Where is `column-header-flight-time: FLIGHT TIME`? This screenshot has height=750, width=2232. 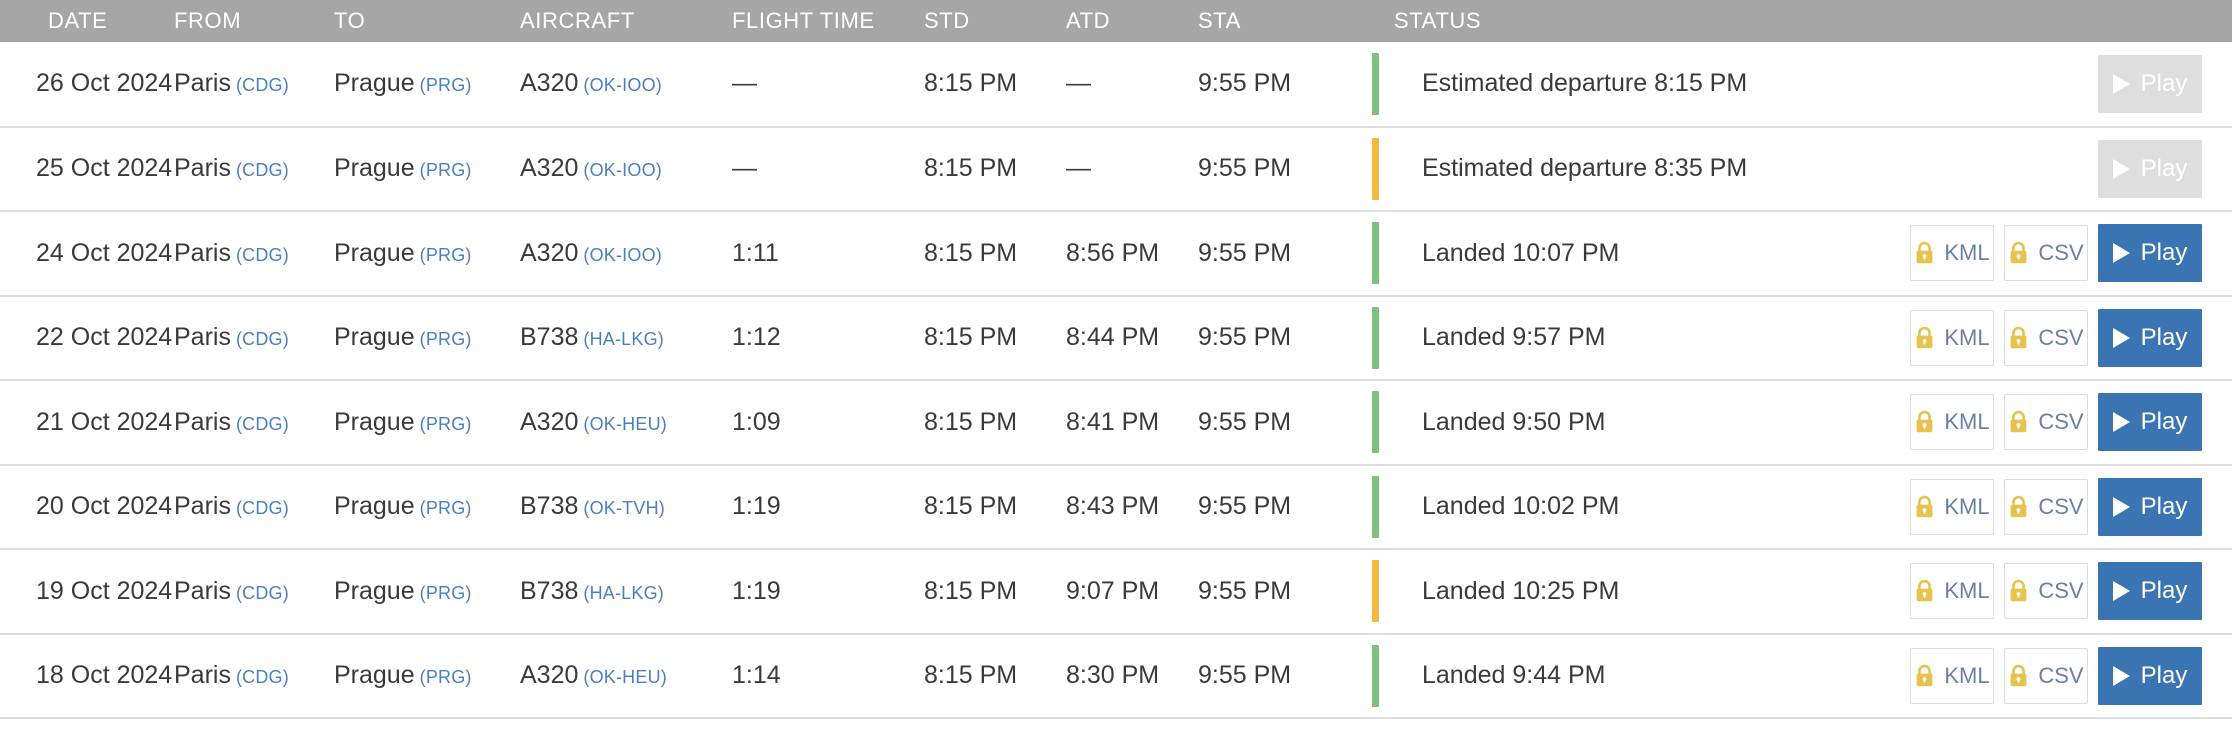 column-header-flight-time: FLIGHT TIME is located at coordinates (828, 21).